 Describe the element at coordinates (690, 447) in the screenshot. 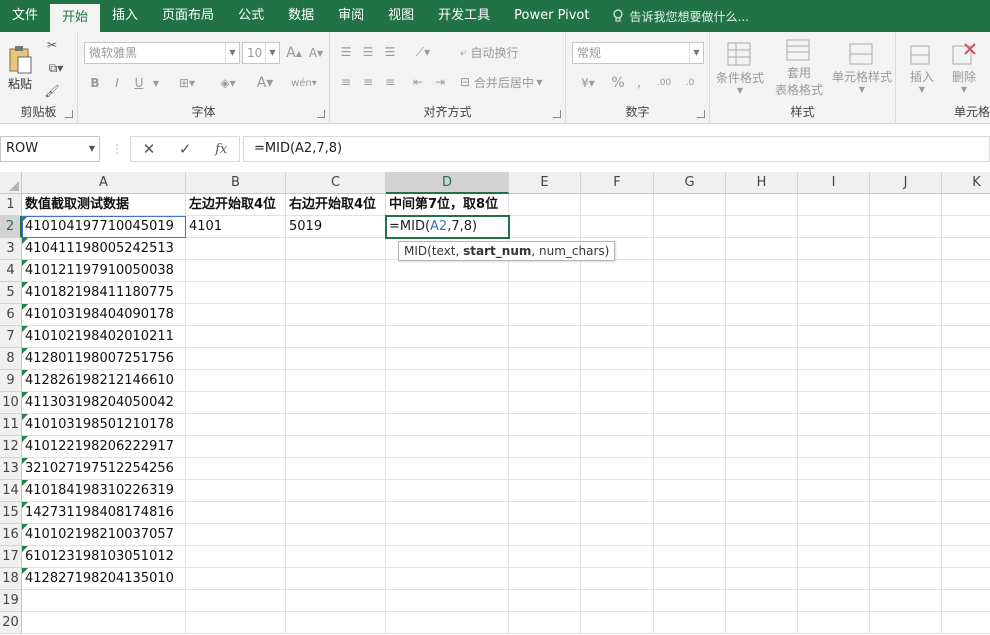

I see `cell-g12` at that location.